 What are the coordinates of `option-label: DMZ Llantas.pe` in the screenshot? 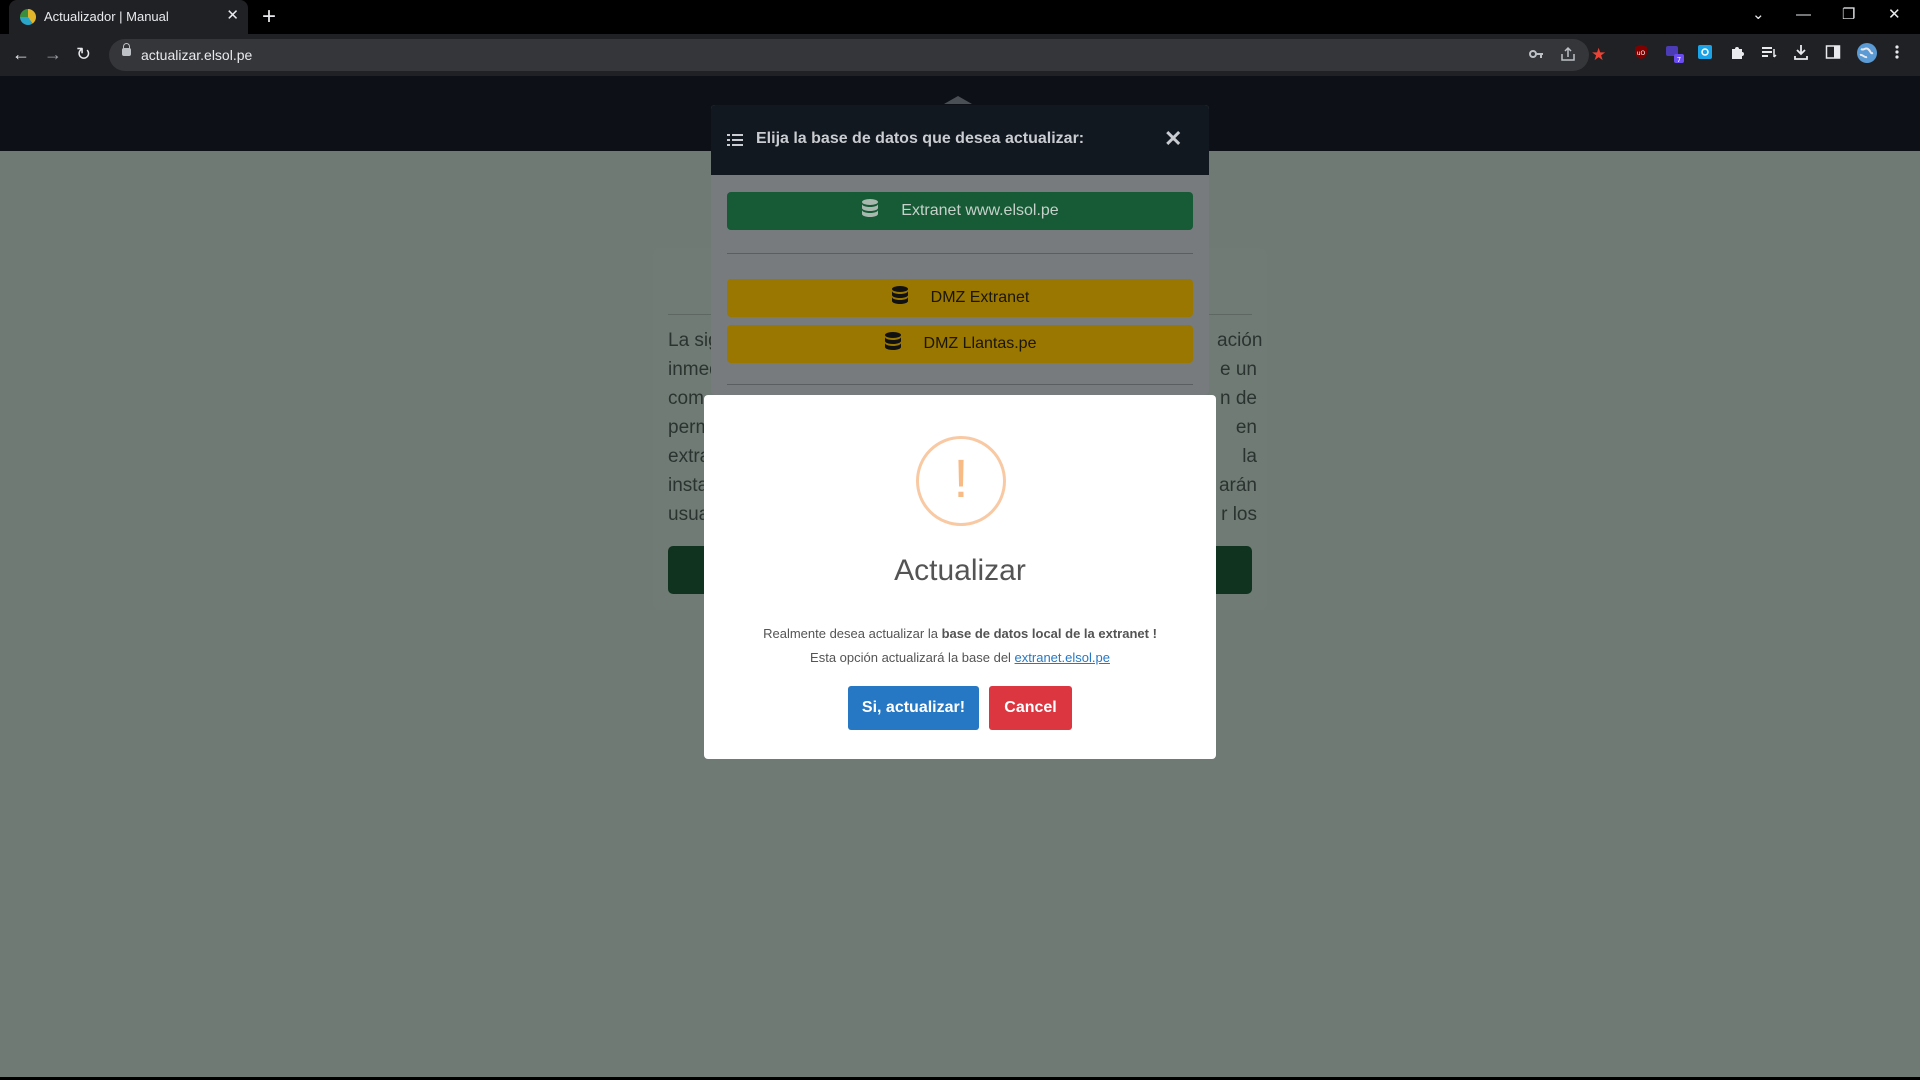 It's located at (980, 343).